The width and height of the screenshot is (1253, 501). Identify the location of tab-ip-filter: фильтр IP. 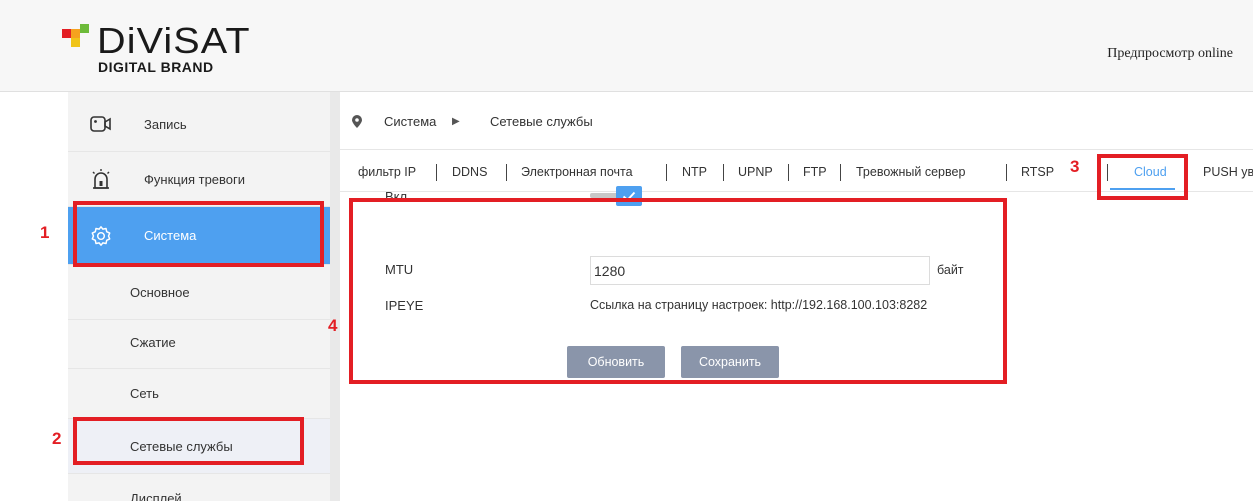
(387, 172).